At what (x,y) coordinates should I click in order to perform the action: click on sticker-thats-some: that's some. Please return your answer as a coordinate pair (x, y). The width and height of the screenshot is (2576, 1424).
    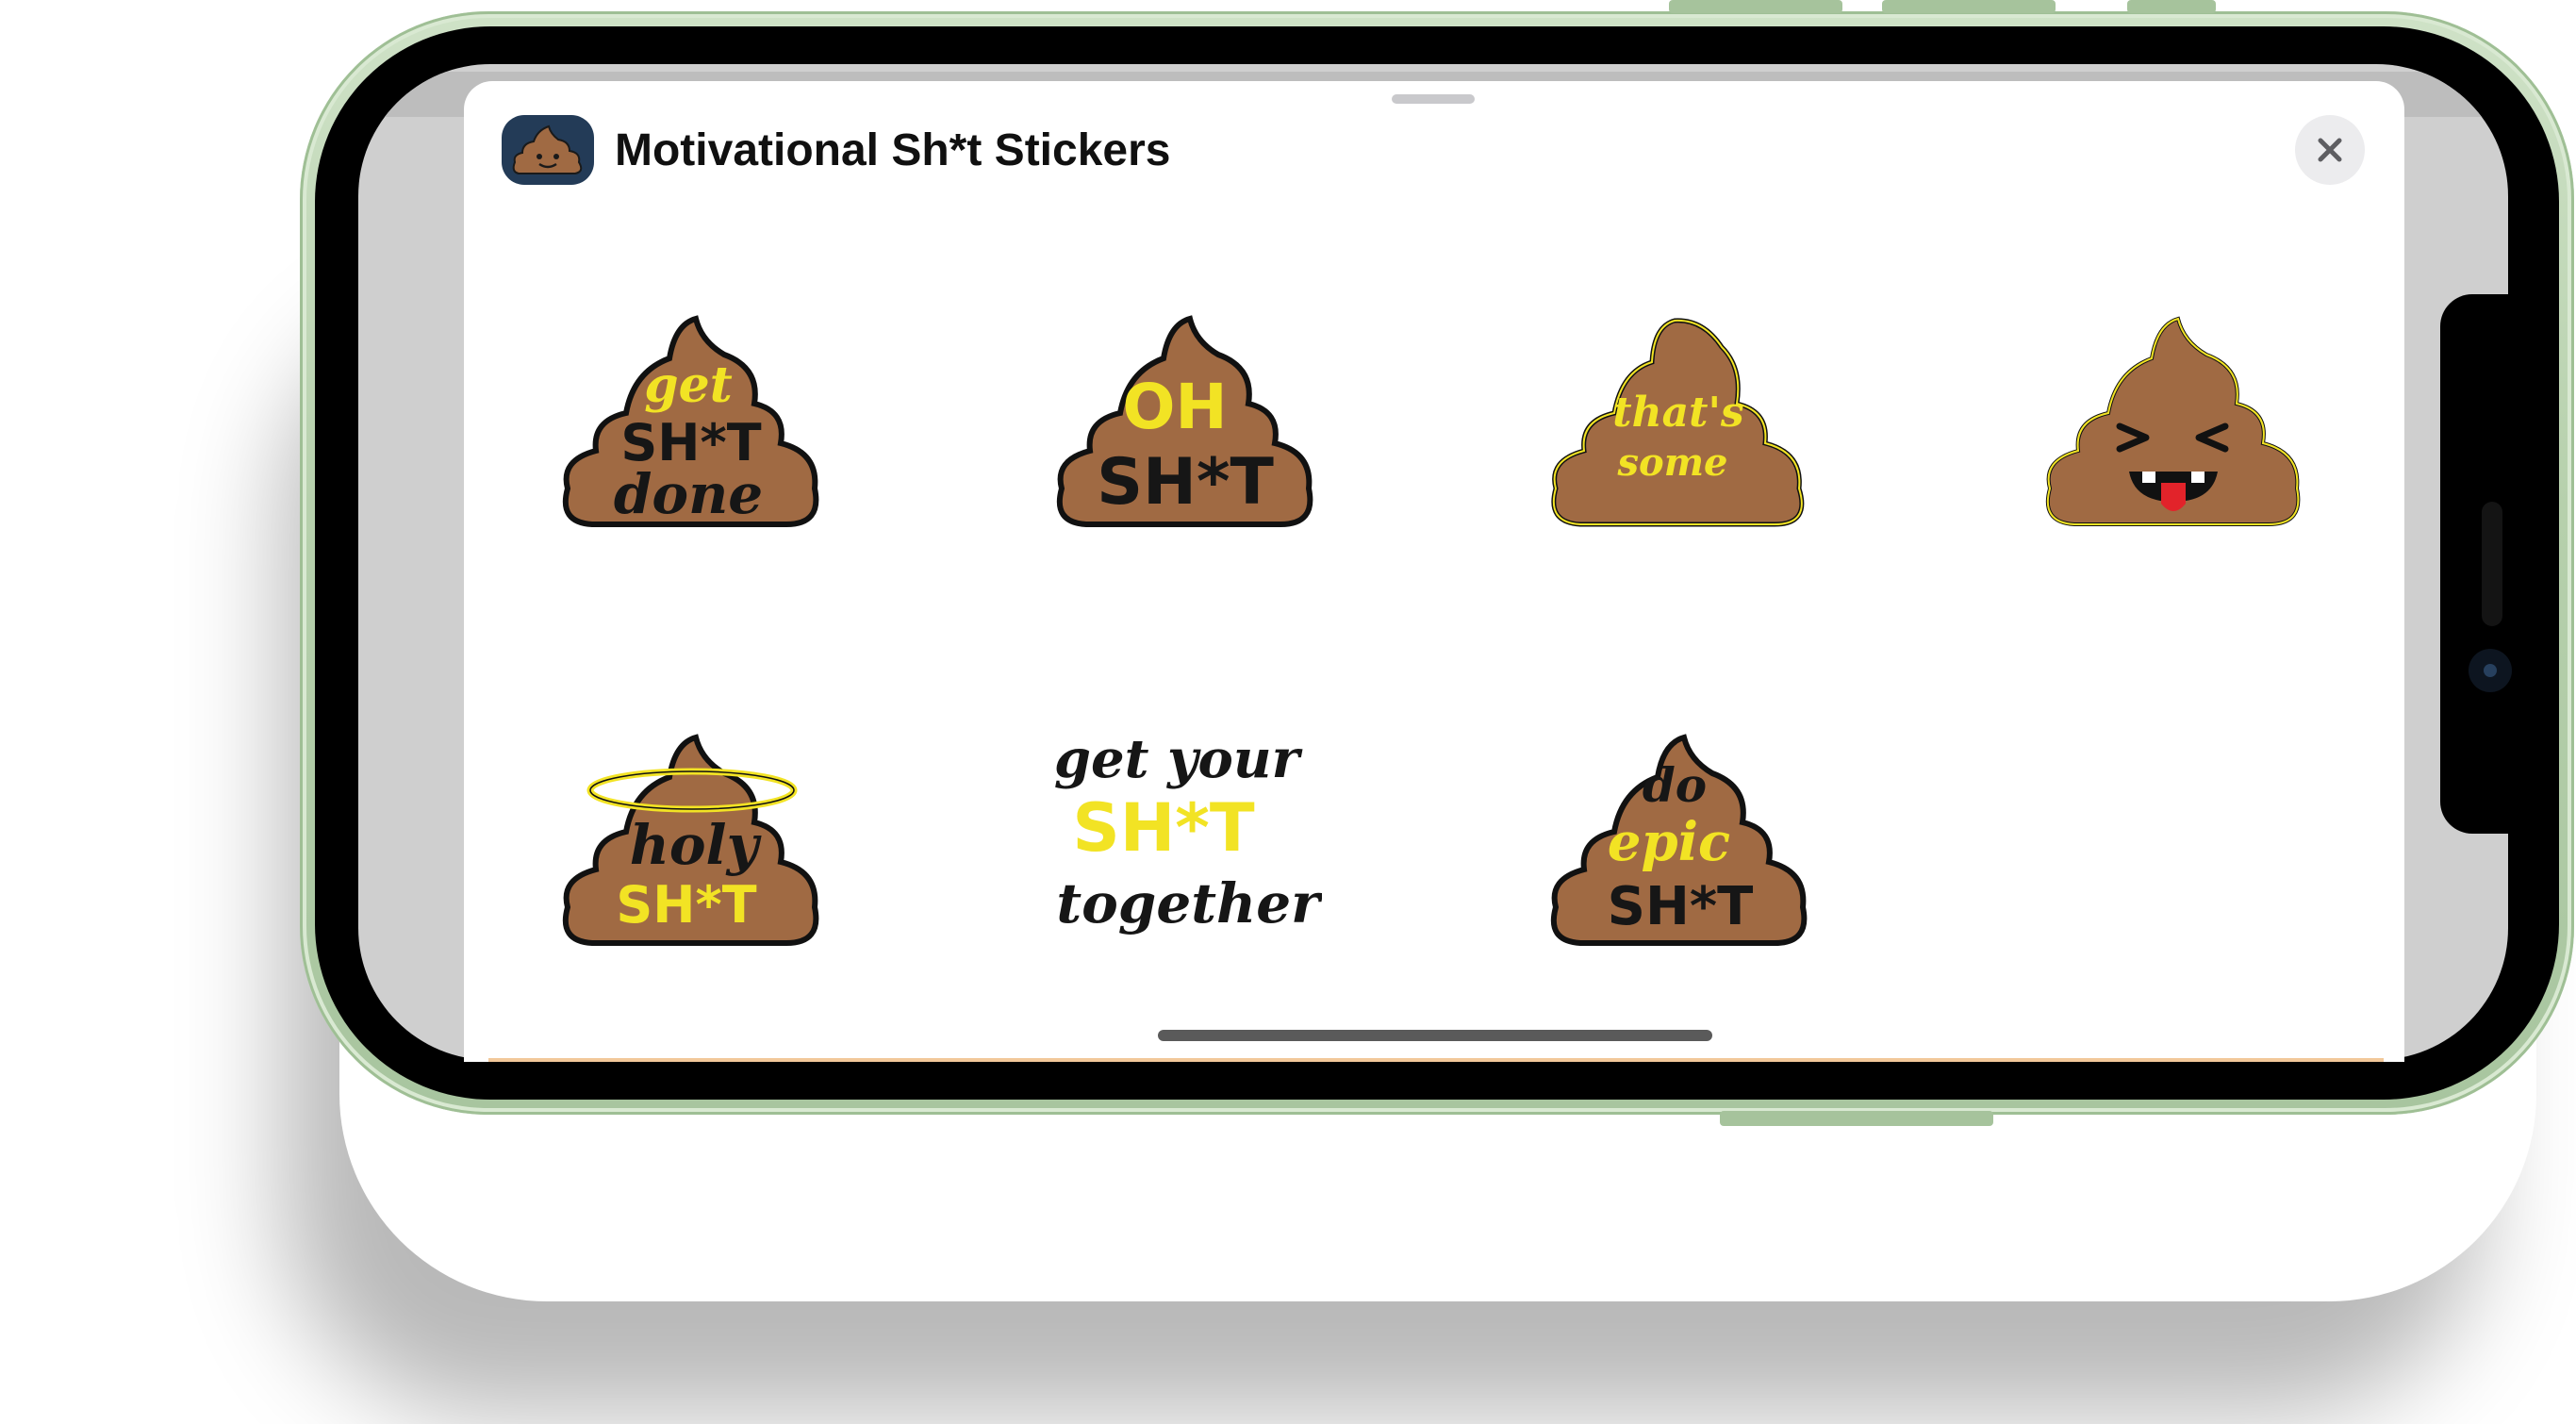
    Looking at the image, I should click on (1679, 422).